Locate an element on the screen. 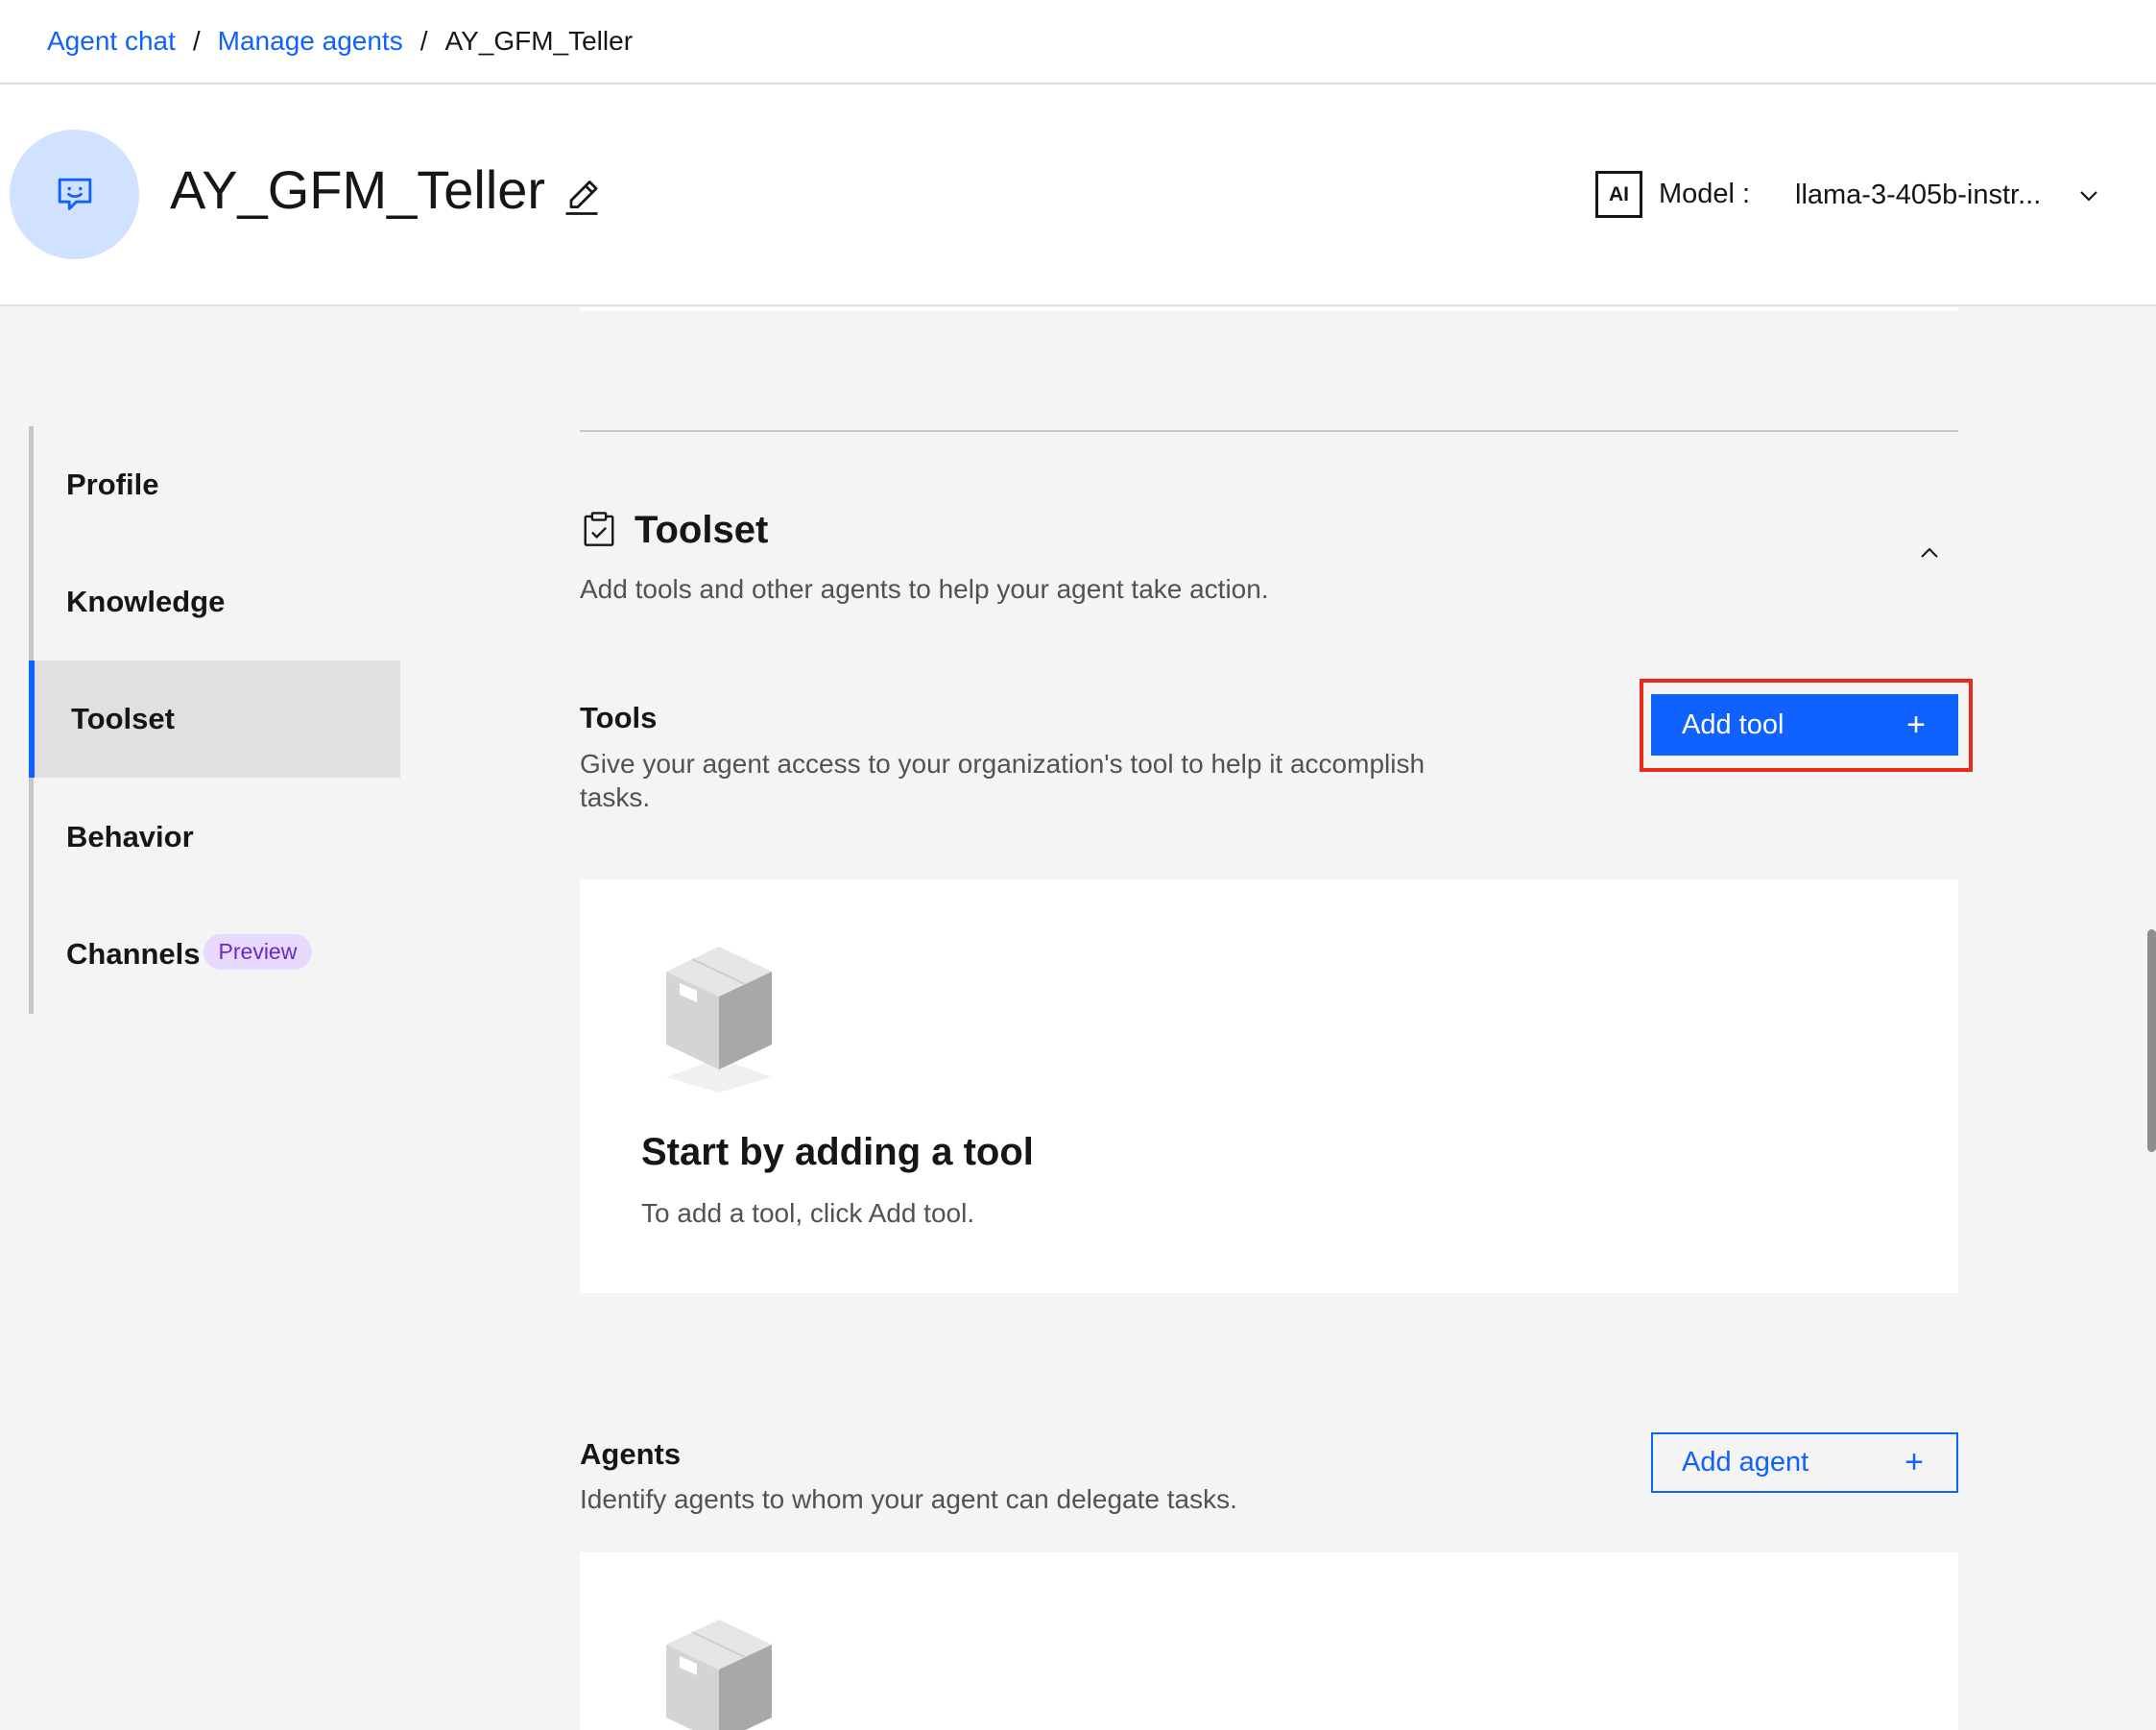 Image resolution: width=2156 pixels, height=1730 pixels. sidenav-item-toolset: Toolset is located at coordinates (214, 719).